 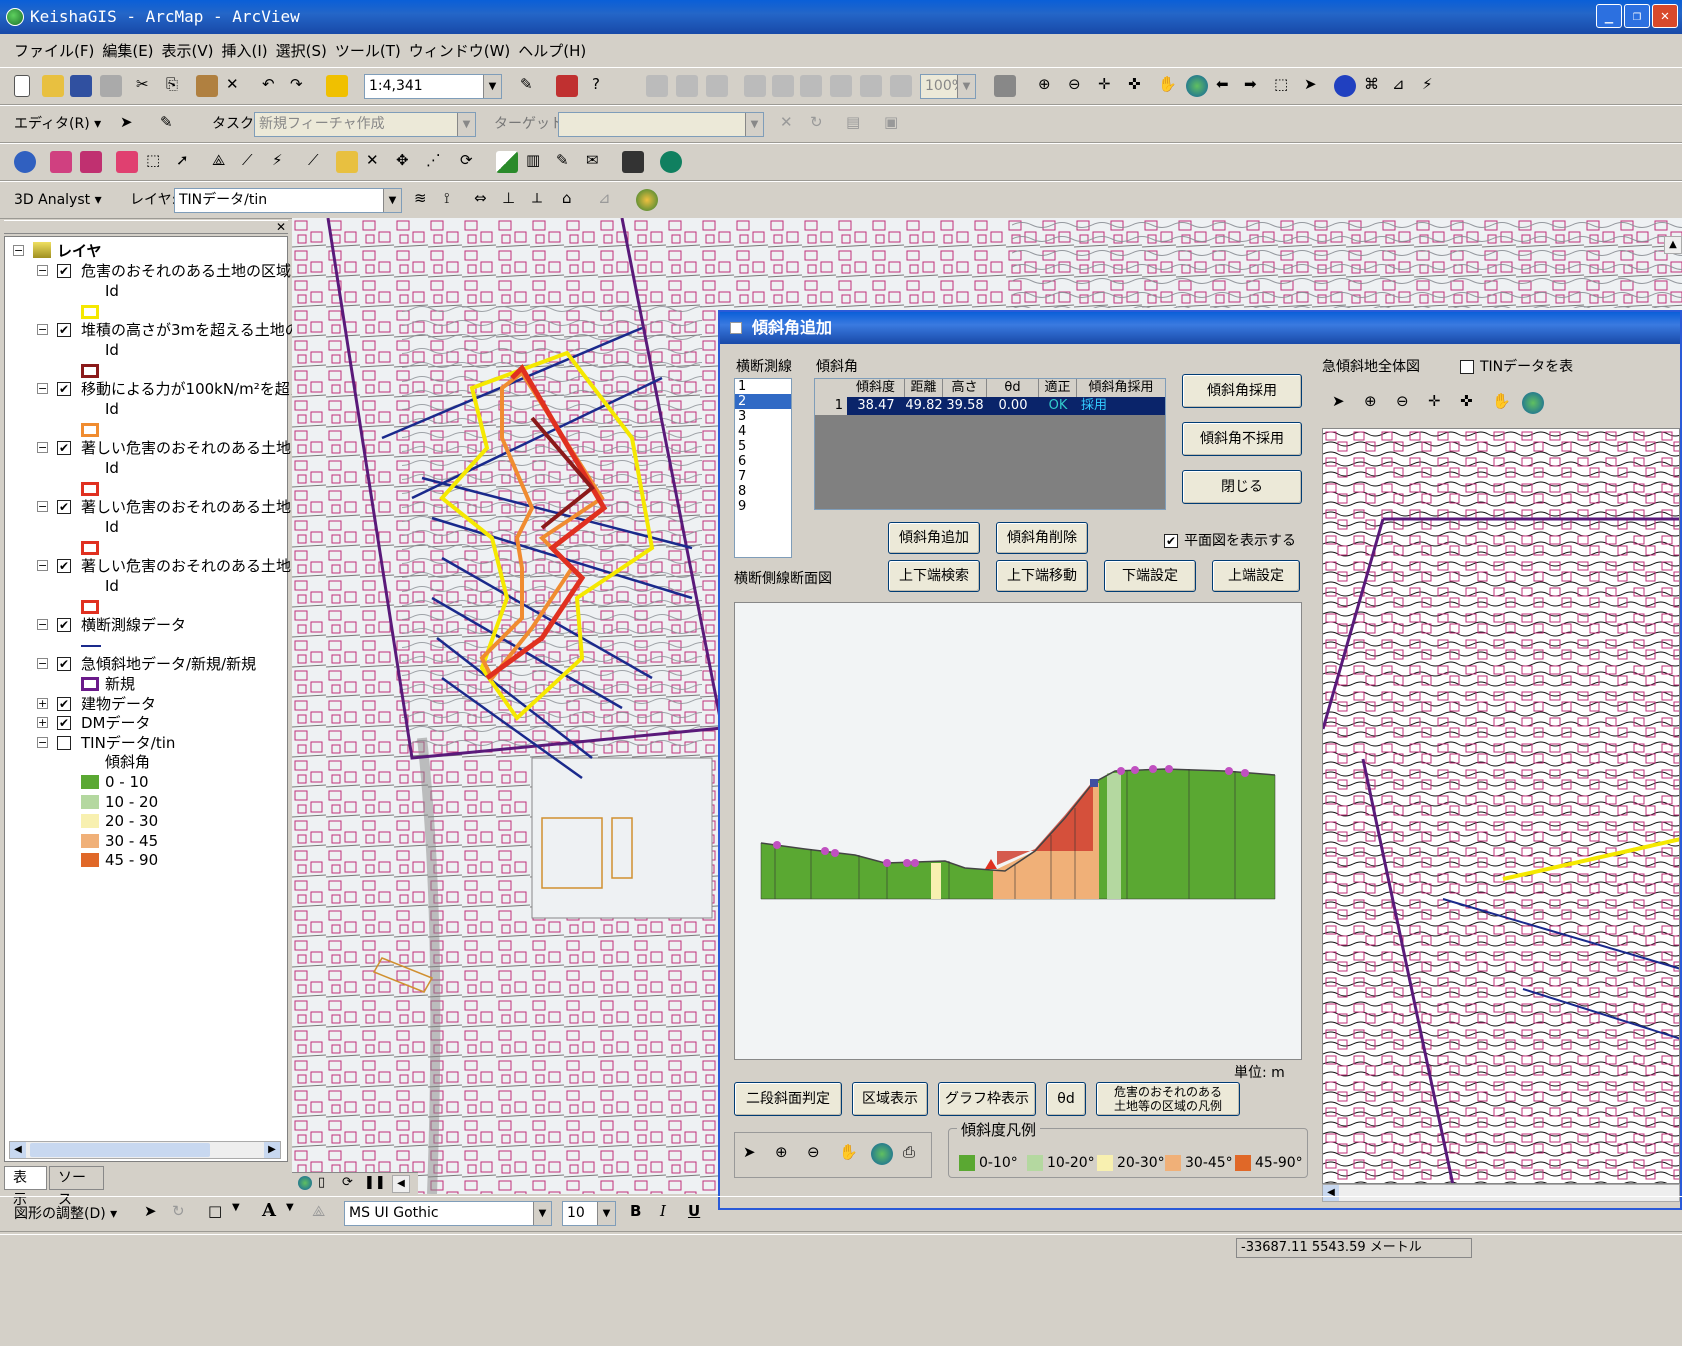 I want to click on back-extent-icon: ⬅, so click(x=1228, y=87).